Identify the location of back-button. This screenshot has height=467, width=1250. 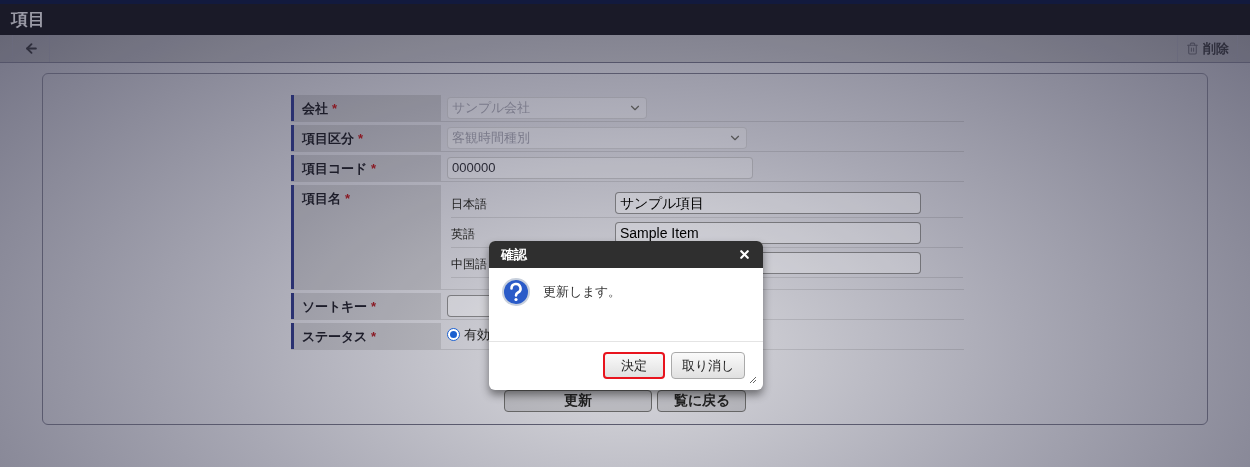
(31, 48).